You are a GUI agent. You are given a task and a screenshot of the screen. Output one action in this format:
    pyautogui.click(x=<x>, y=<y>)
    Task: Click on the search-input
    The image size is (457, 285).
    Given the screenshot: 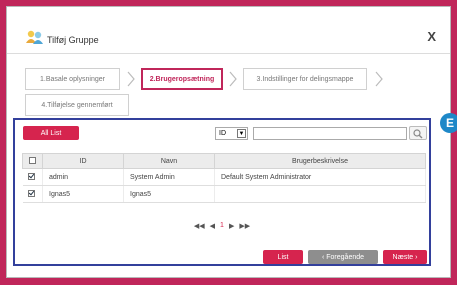 What is the action you would take?
    pyautogui.click(x=330, y=133)
    